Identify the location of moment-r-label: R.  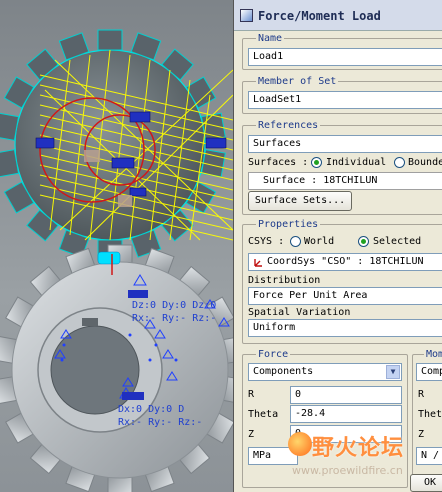
(421, 394).